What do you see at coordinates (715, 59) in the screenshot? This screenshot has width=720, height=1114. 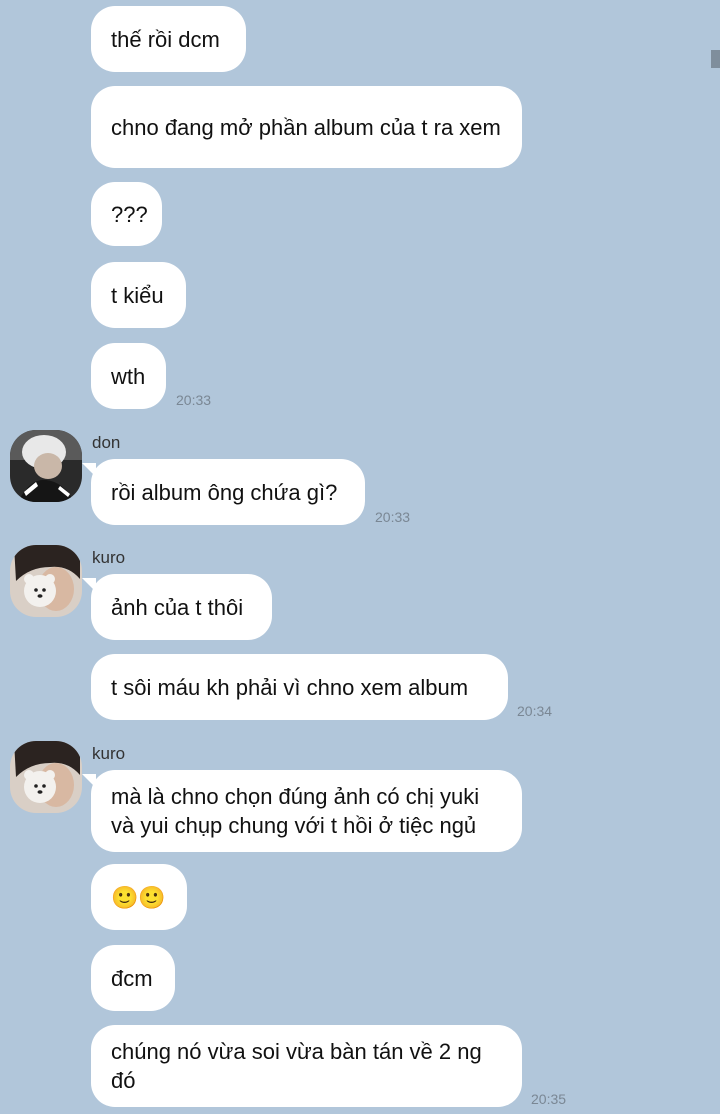 I see `scrollbar-thumb` at bounding box center [715, 59].